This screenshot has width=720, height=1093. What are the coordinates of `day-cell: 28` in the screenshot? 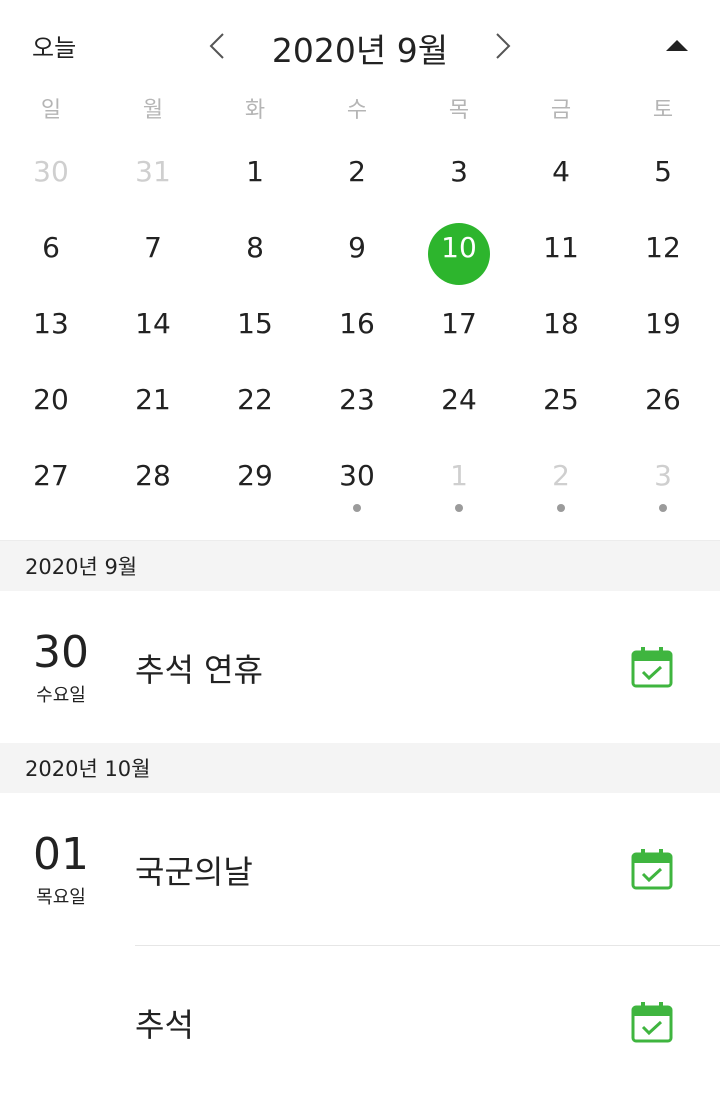 It's located at (153, 482).